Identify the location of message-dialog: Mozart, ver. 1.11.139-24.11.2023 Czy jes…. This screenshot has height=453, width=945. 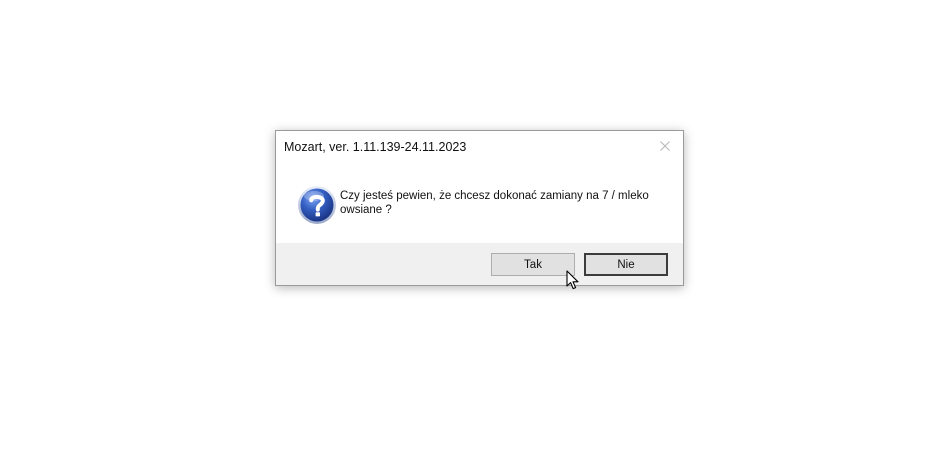
(479, 208).